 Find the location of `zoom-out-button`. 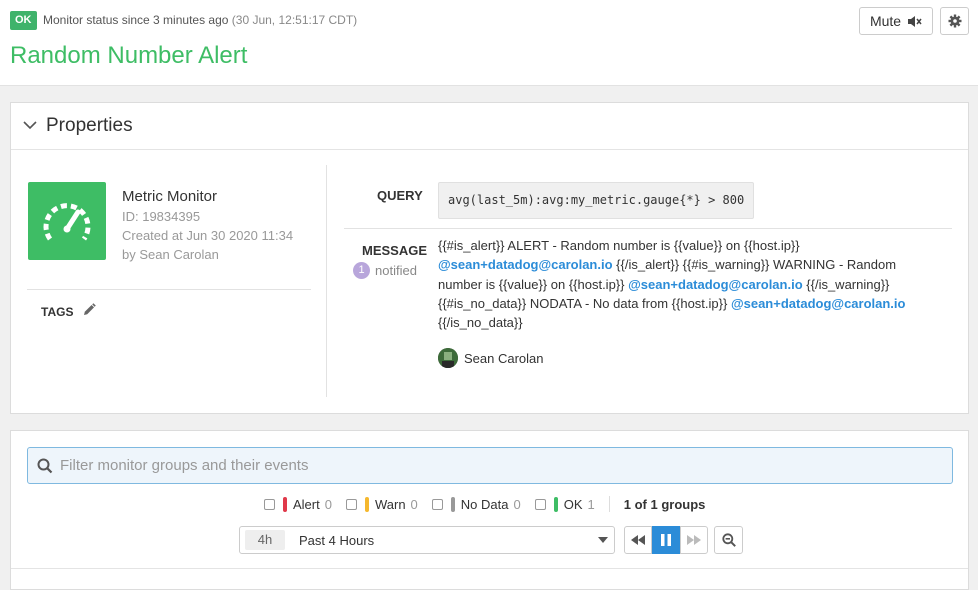

zoom-out-button is located at coordinates (728, 540).